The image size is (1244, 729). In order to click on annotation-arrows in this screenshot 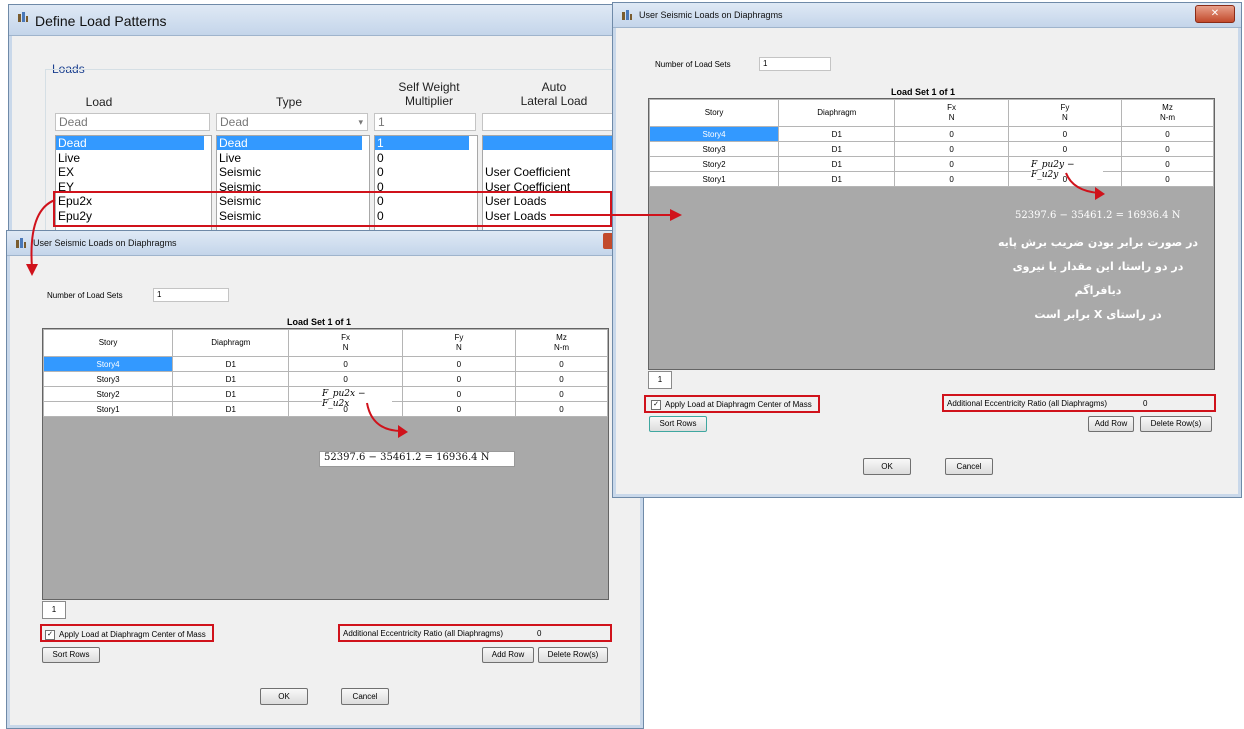, I will do `click(354, 237)`.